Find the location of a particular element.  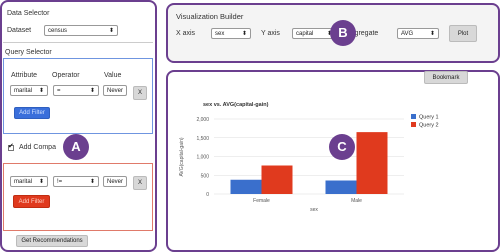

panel-c-badge: C is located at coordinates (342, 147).